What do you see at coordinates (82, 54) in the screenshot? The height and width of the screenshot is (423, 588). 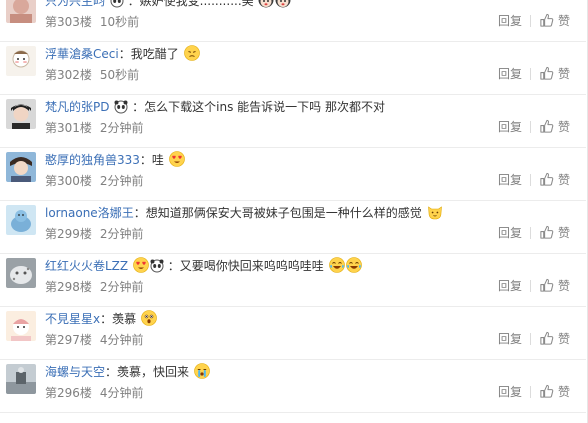 I see `username-link: 浮華滄桑Ceci` at bounding box center [82, 54].